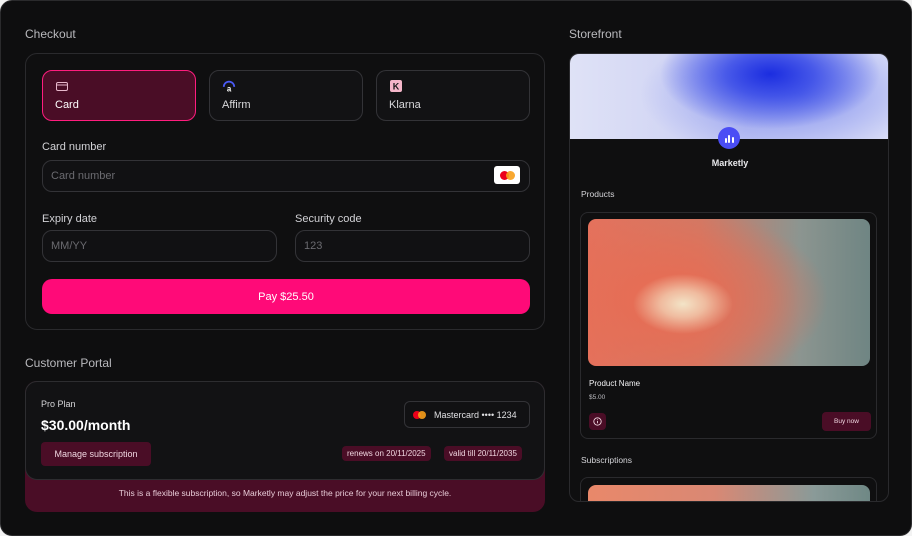 The image size is (912, 536). I want to click on card-number-input, so click(286, 176).